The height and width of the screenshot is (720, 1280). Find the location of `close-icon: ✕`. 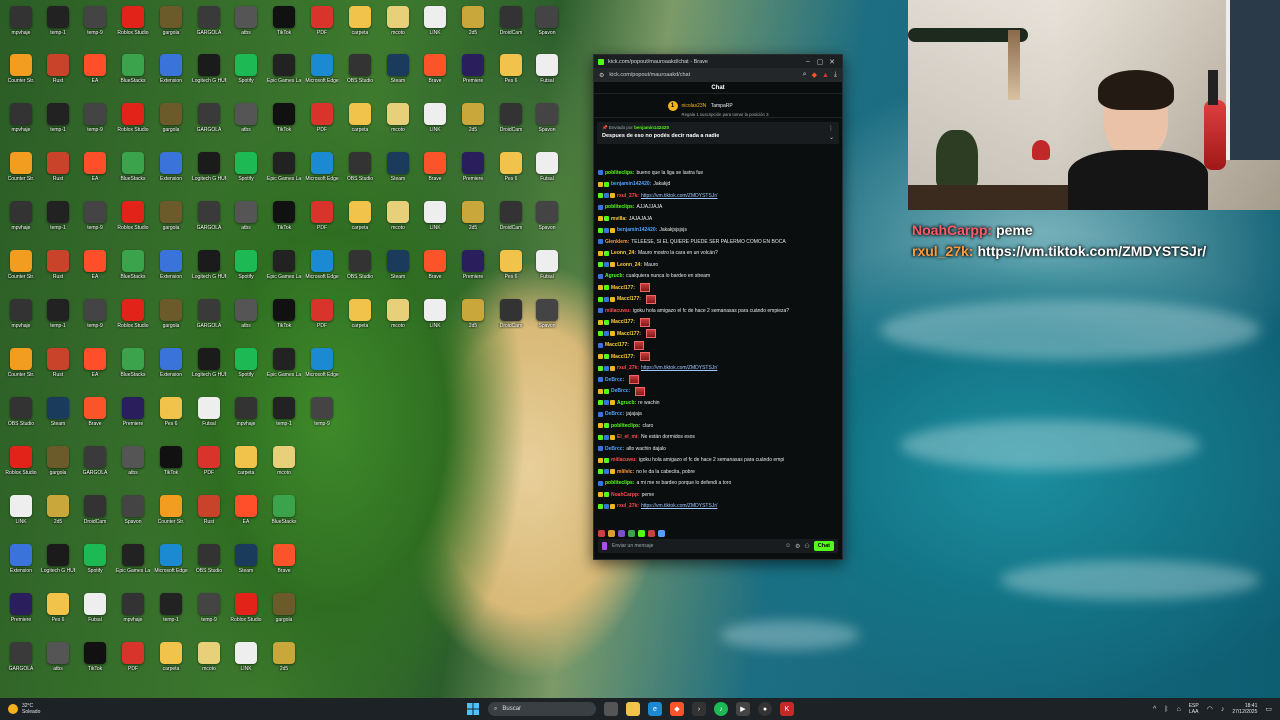

close-icon: ✕ is located at coordinates (832, 62).